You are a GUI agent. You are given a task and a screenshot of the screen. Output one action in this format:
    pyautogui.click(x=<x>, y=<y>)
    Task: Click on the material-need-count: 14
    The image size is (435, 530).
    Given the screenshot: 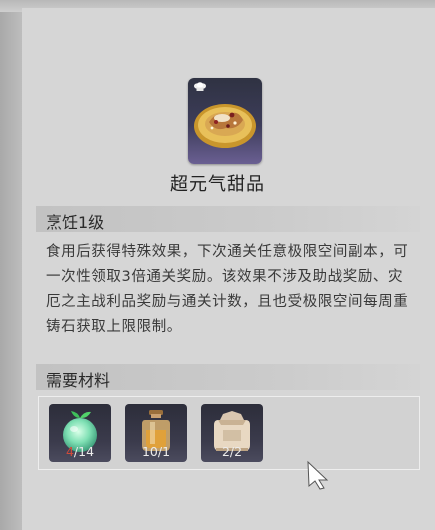 What is the action you would take?
    pyautogui.click(x=86, y=451)
    